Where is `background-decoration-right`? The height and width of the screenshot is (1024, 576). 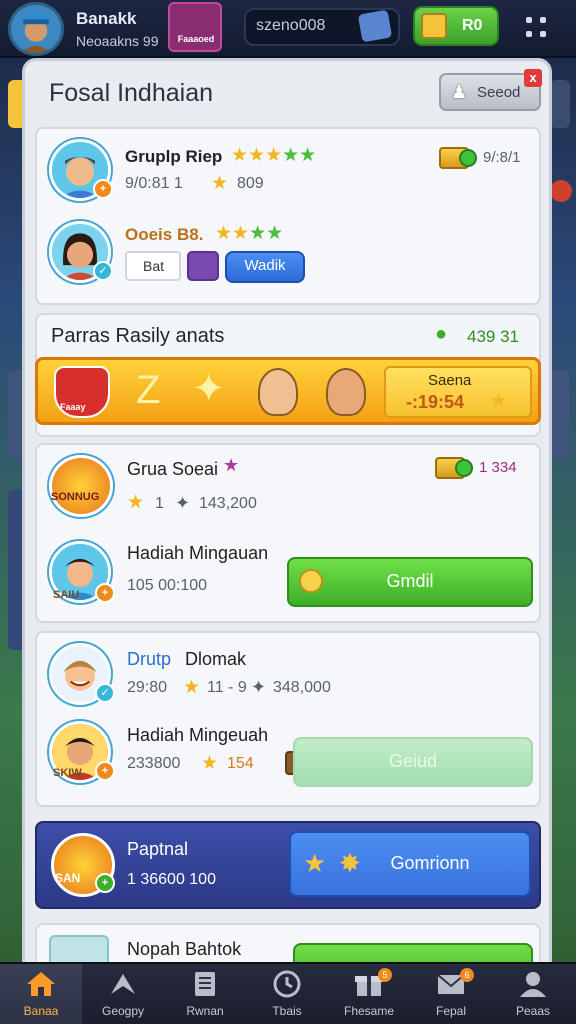
background-decoration-right is located at coordinates (563, 420).